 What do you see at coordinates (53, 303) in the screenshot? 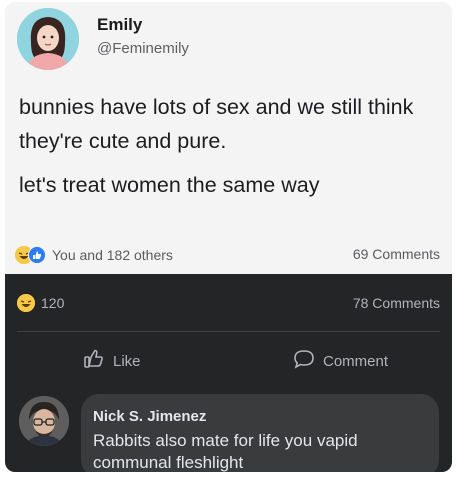
I see `share-reaction-count: 120` at bounding box center [53, 303].